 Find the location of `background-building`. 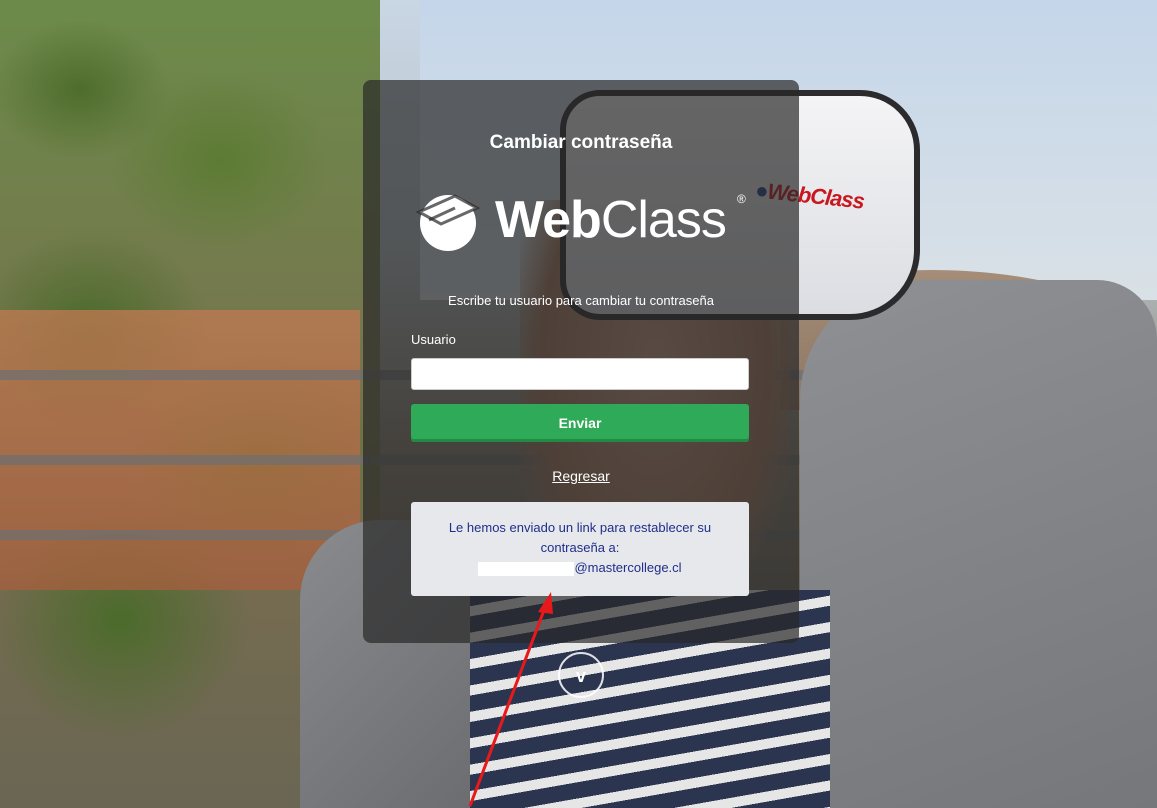

background-building is located at coordinates (180, 450).